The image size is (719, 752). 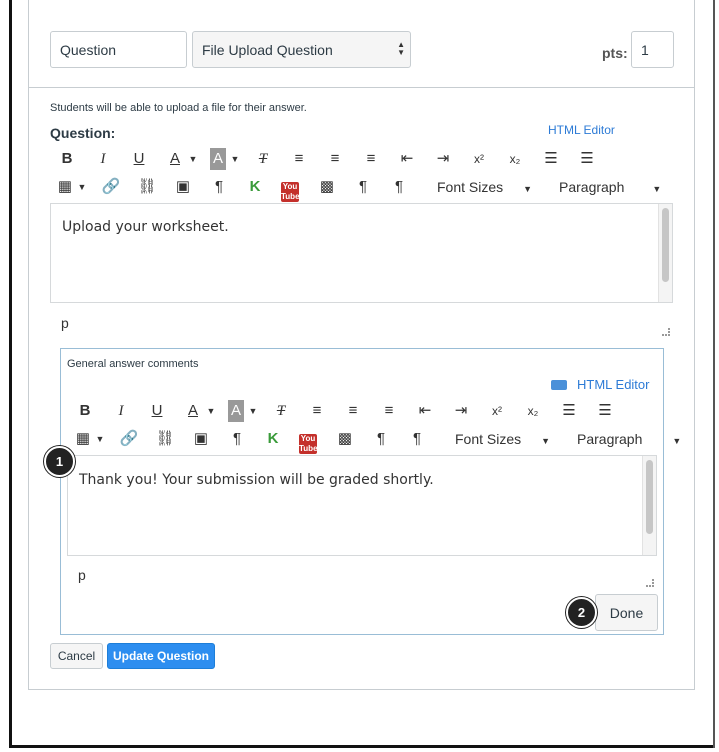 What do you see at coordinates (581, 612) in the screenshot?
I see `callout-badge-2: 2` at bounding box center [581, 612].